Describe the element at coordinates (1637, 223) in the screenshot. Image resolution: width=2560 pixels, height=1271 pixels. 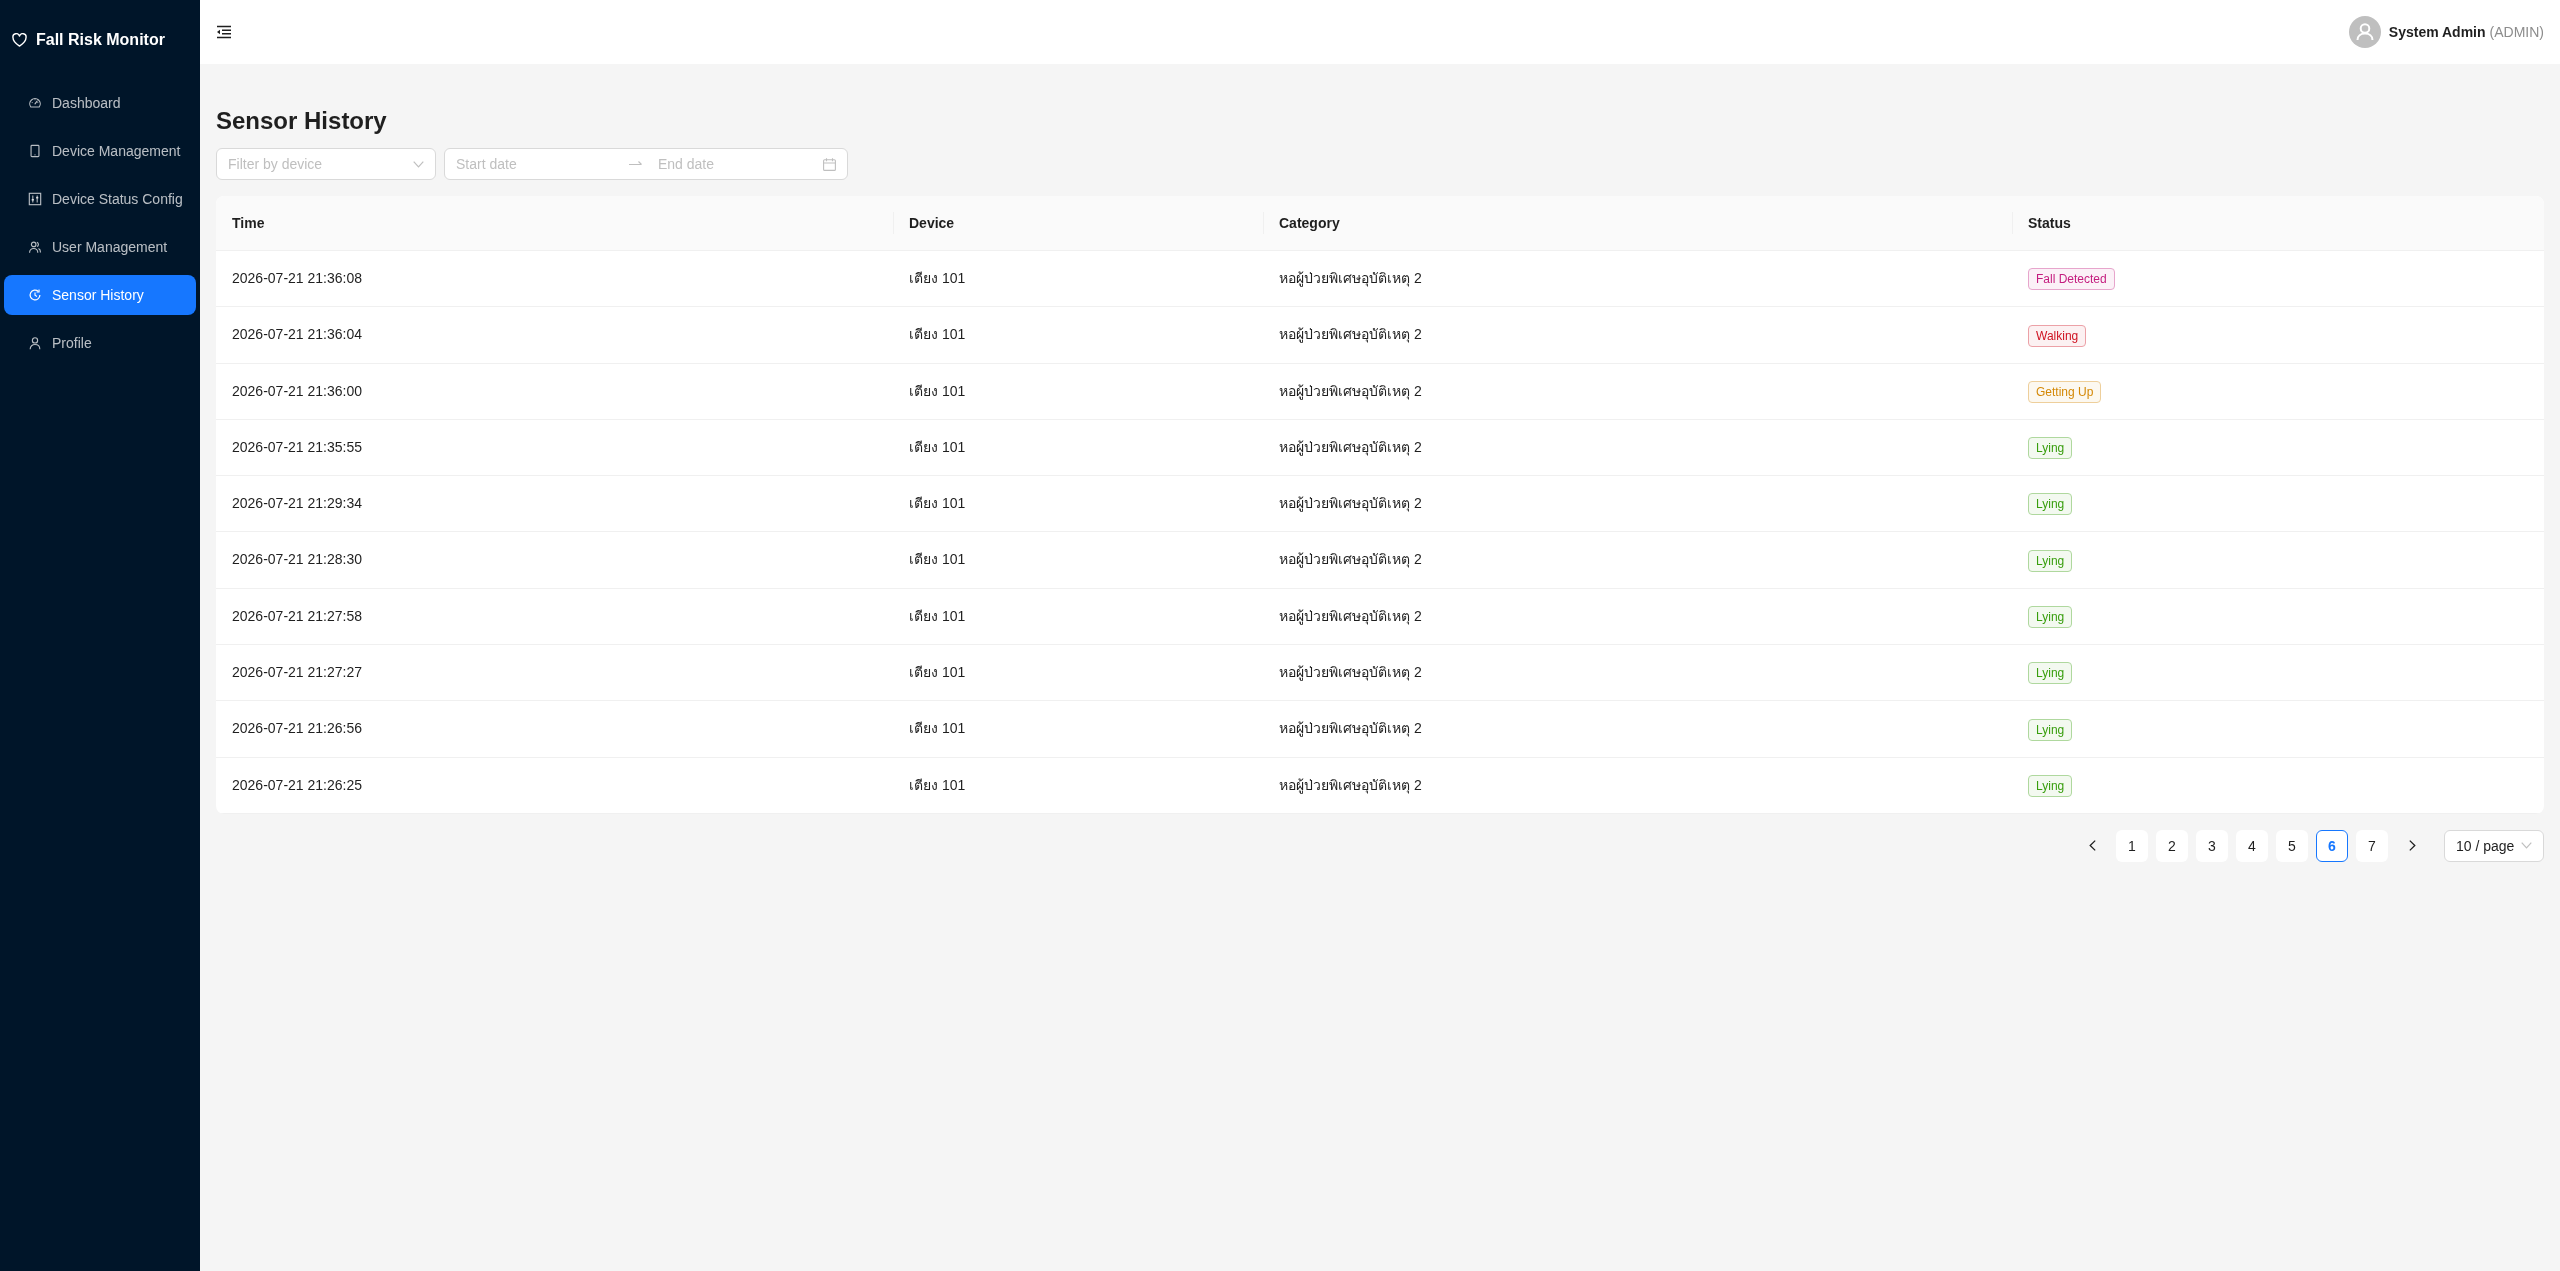
I see `column-header: Category` at that location.